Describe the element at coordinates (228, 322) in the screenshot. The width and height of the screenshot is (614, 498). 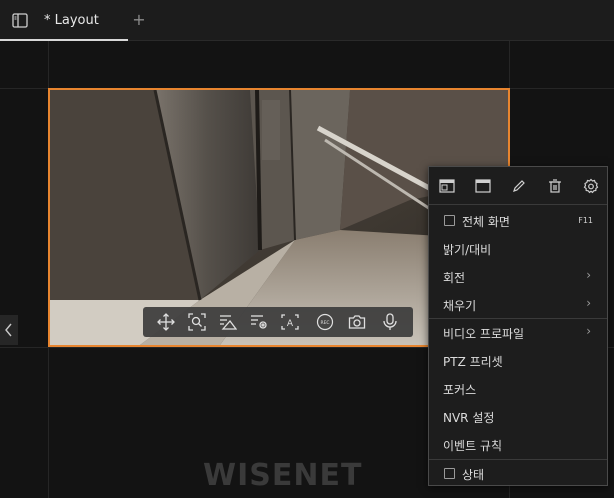
I see `brightness-icon` at that location.